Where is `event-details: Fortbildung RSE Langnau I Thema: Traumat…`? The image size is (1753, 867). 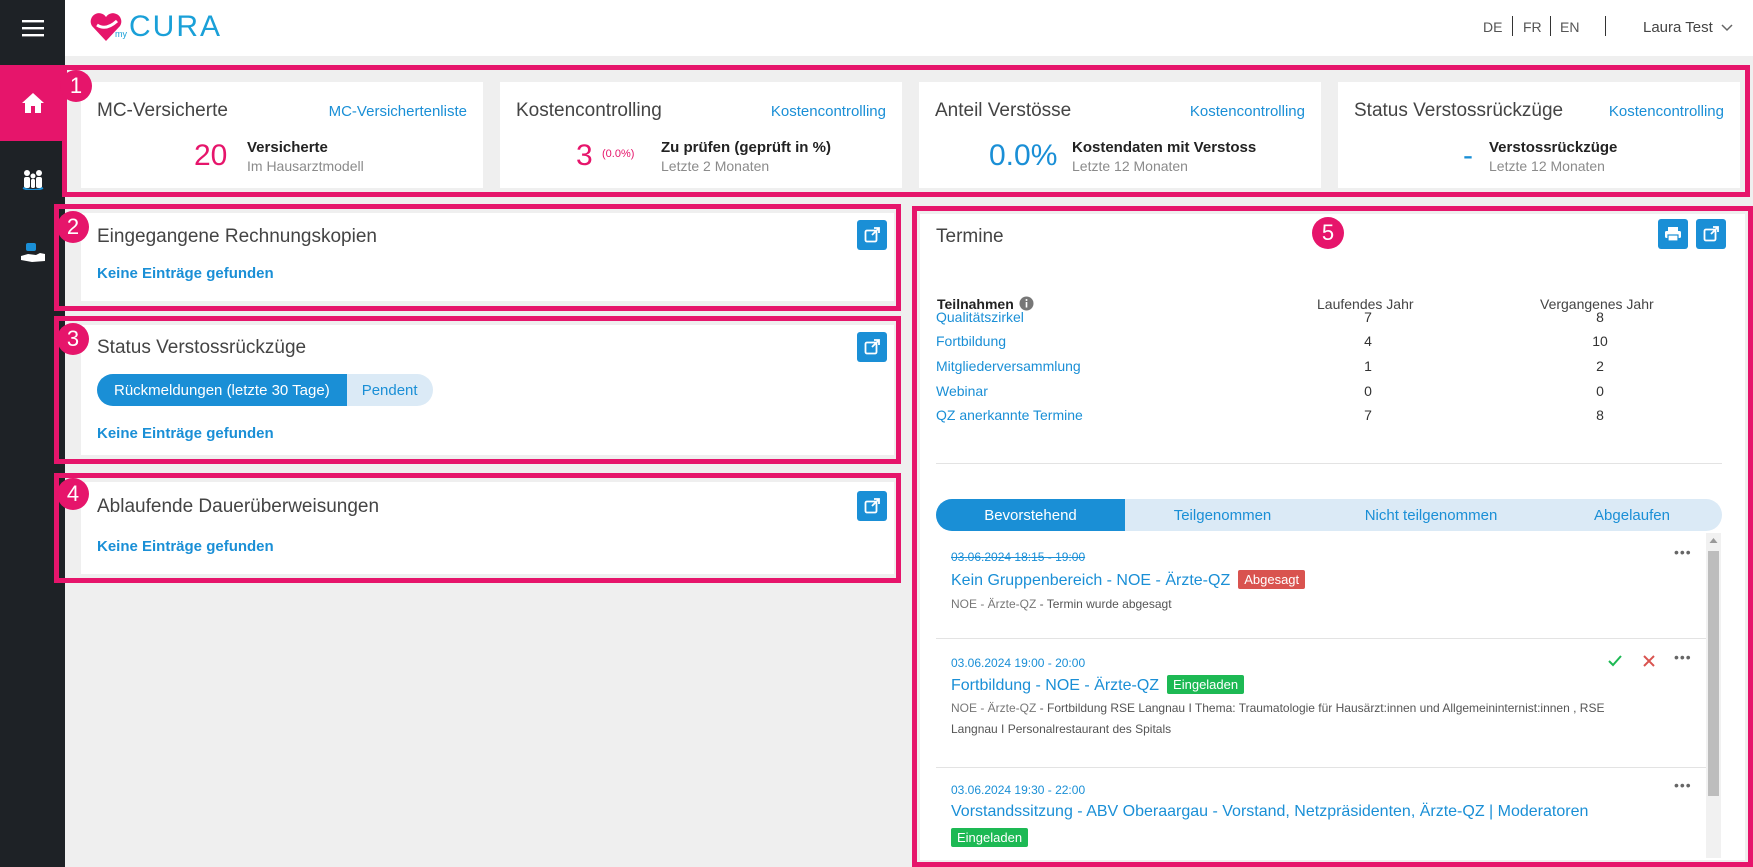
event-details: Fortbildung RSE Langnau I Thema: Traumat… is located at coordinates (1278, 718).